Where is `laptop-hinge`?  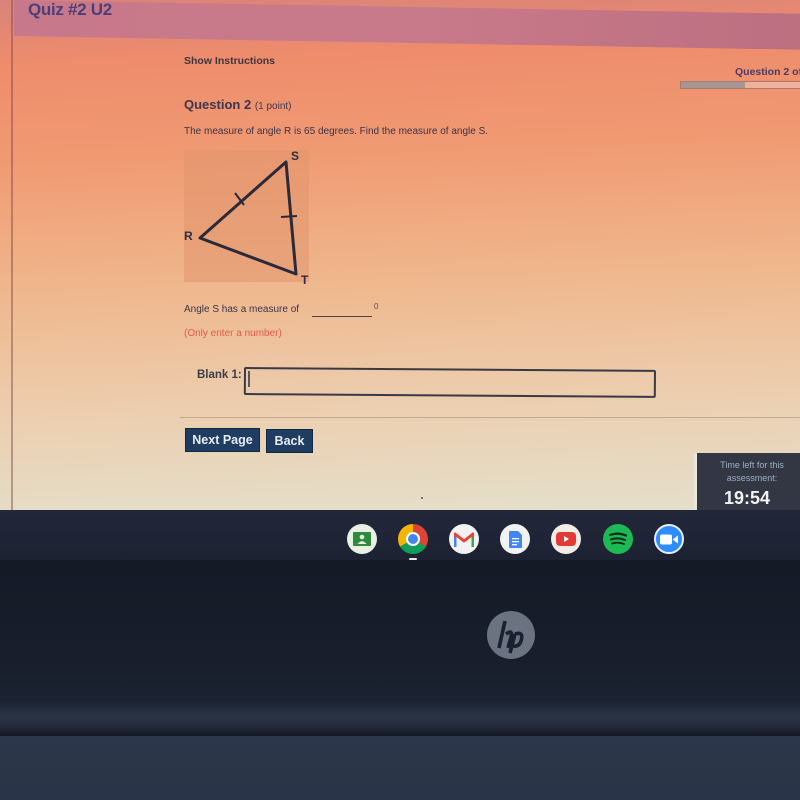
laptop-hinge is located at coordinates (400, 718).